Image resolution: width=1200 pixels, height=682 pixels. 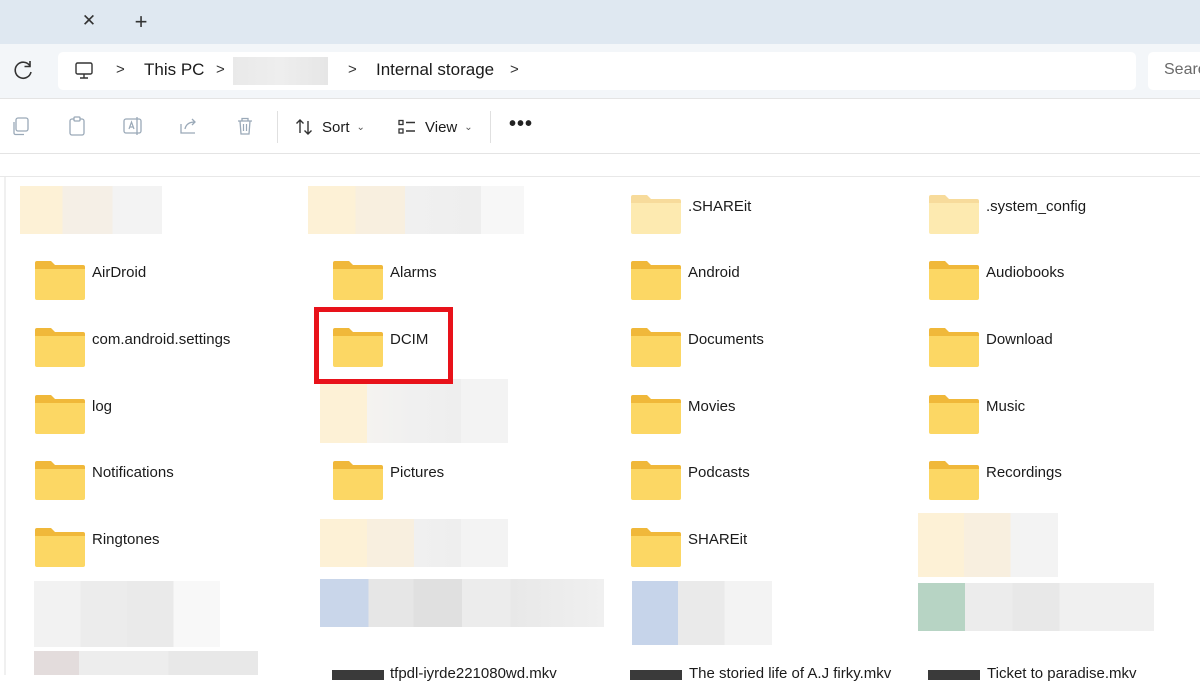 I want to click on sort-label: Sort, so click(x=336, y=127).